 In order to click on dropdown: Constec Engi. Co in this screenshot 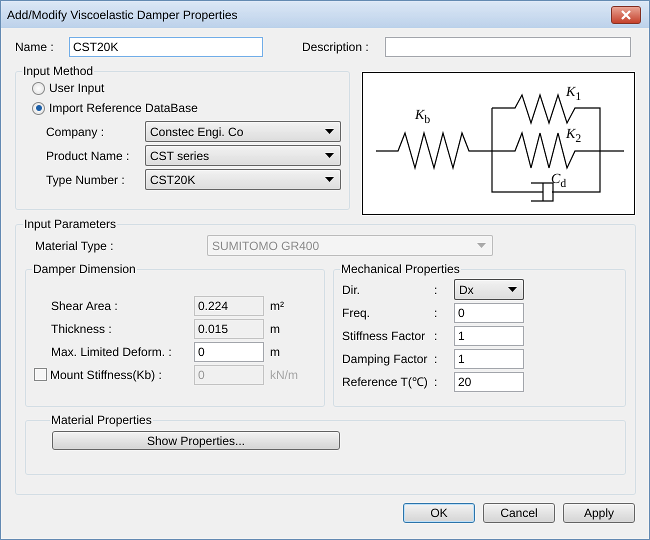, I will do `click(243, 131)`.